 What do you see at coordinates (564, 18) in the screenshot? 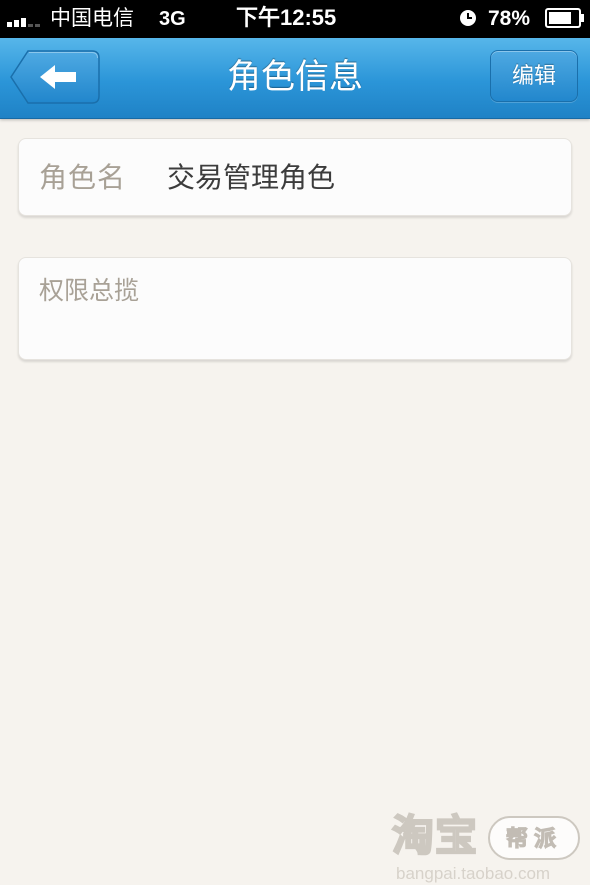
I see `battery-icon` at bounding box center [564, 18].